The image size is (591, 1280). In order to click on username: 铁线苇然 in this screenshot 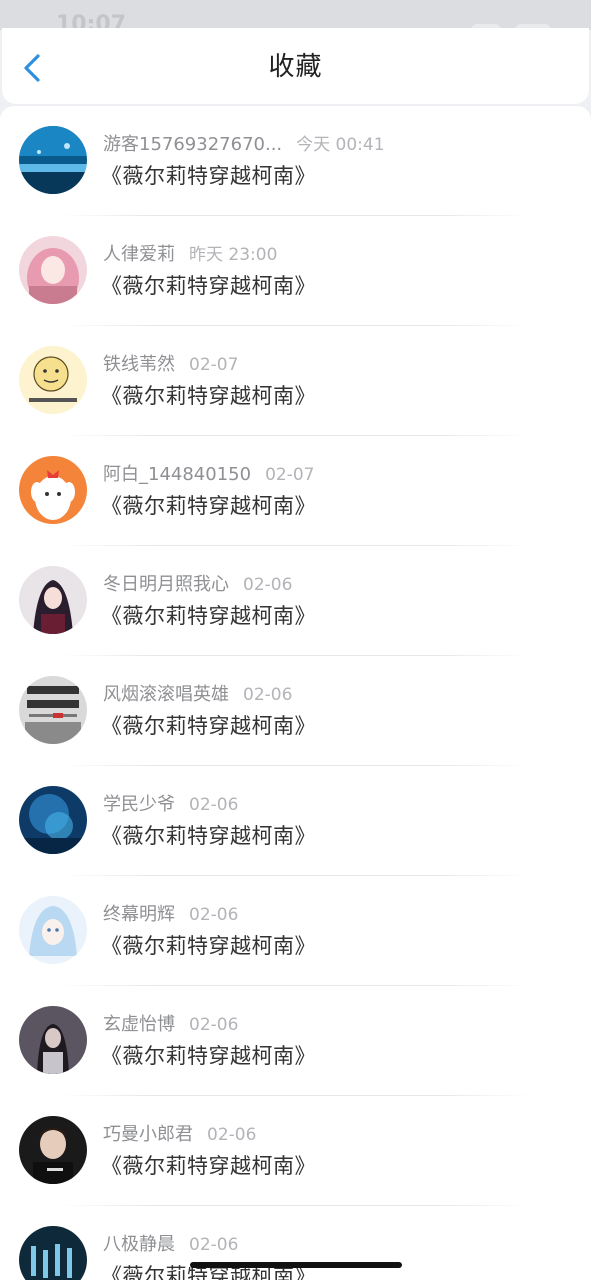, I will do `click(139, 364)`.